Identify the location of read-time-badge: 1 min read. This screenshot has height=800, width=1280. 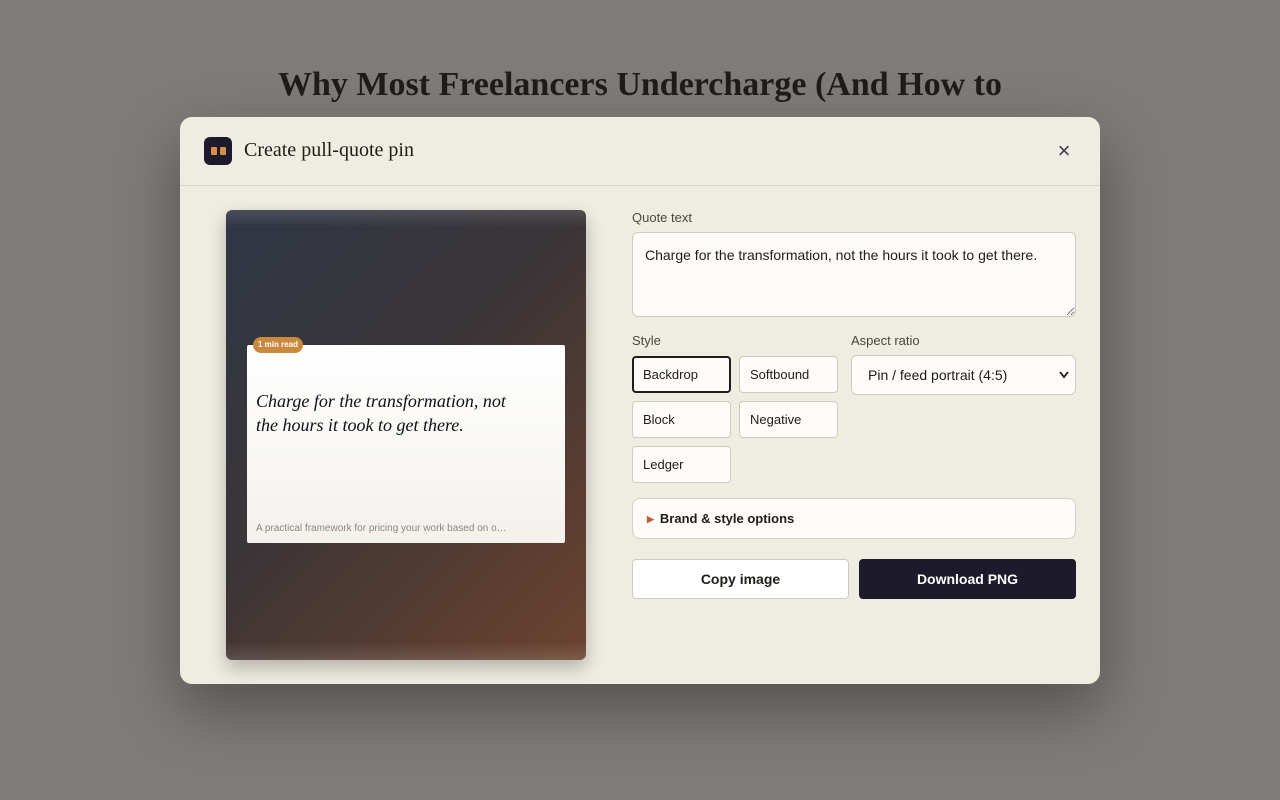
(278, 345).